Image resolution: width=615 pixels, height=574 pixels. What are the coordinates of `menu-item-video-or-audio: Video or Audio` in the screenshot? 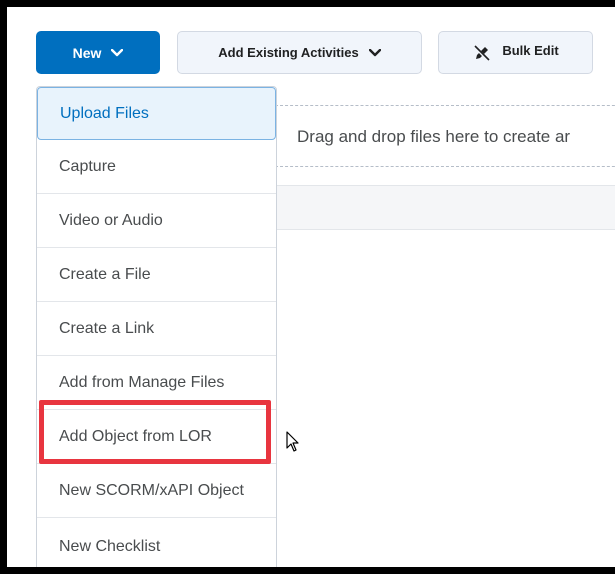 It's located at (156, 221).